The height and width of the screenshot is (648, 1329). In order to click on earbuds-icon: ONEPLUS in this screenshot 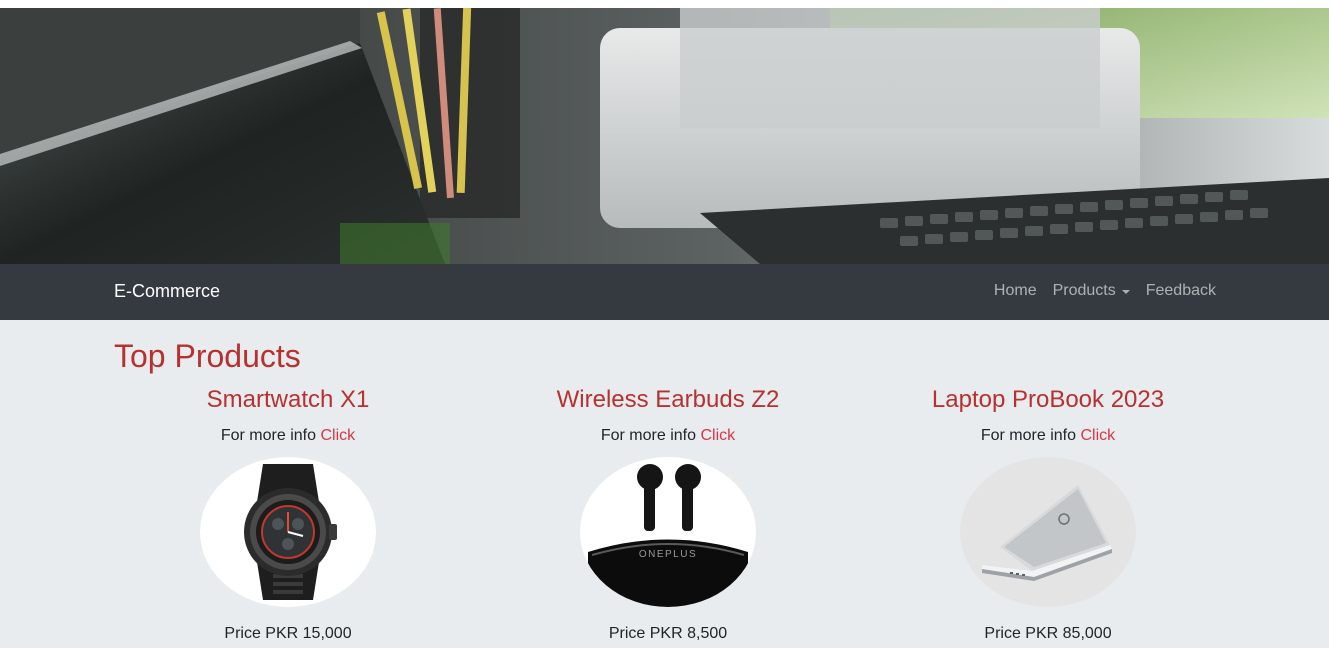, I will do `click(668, 535)`.